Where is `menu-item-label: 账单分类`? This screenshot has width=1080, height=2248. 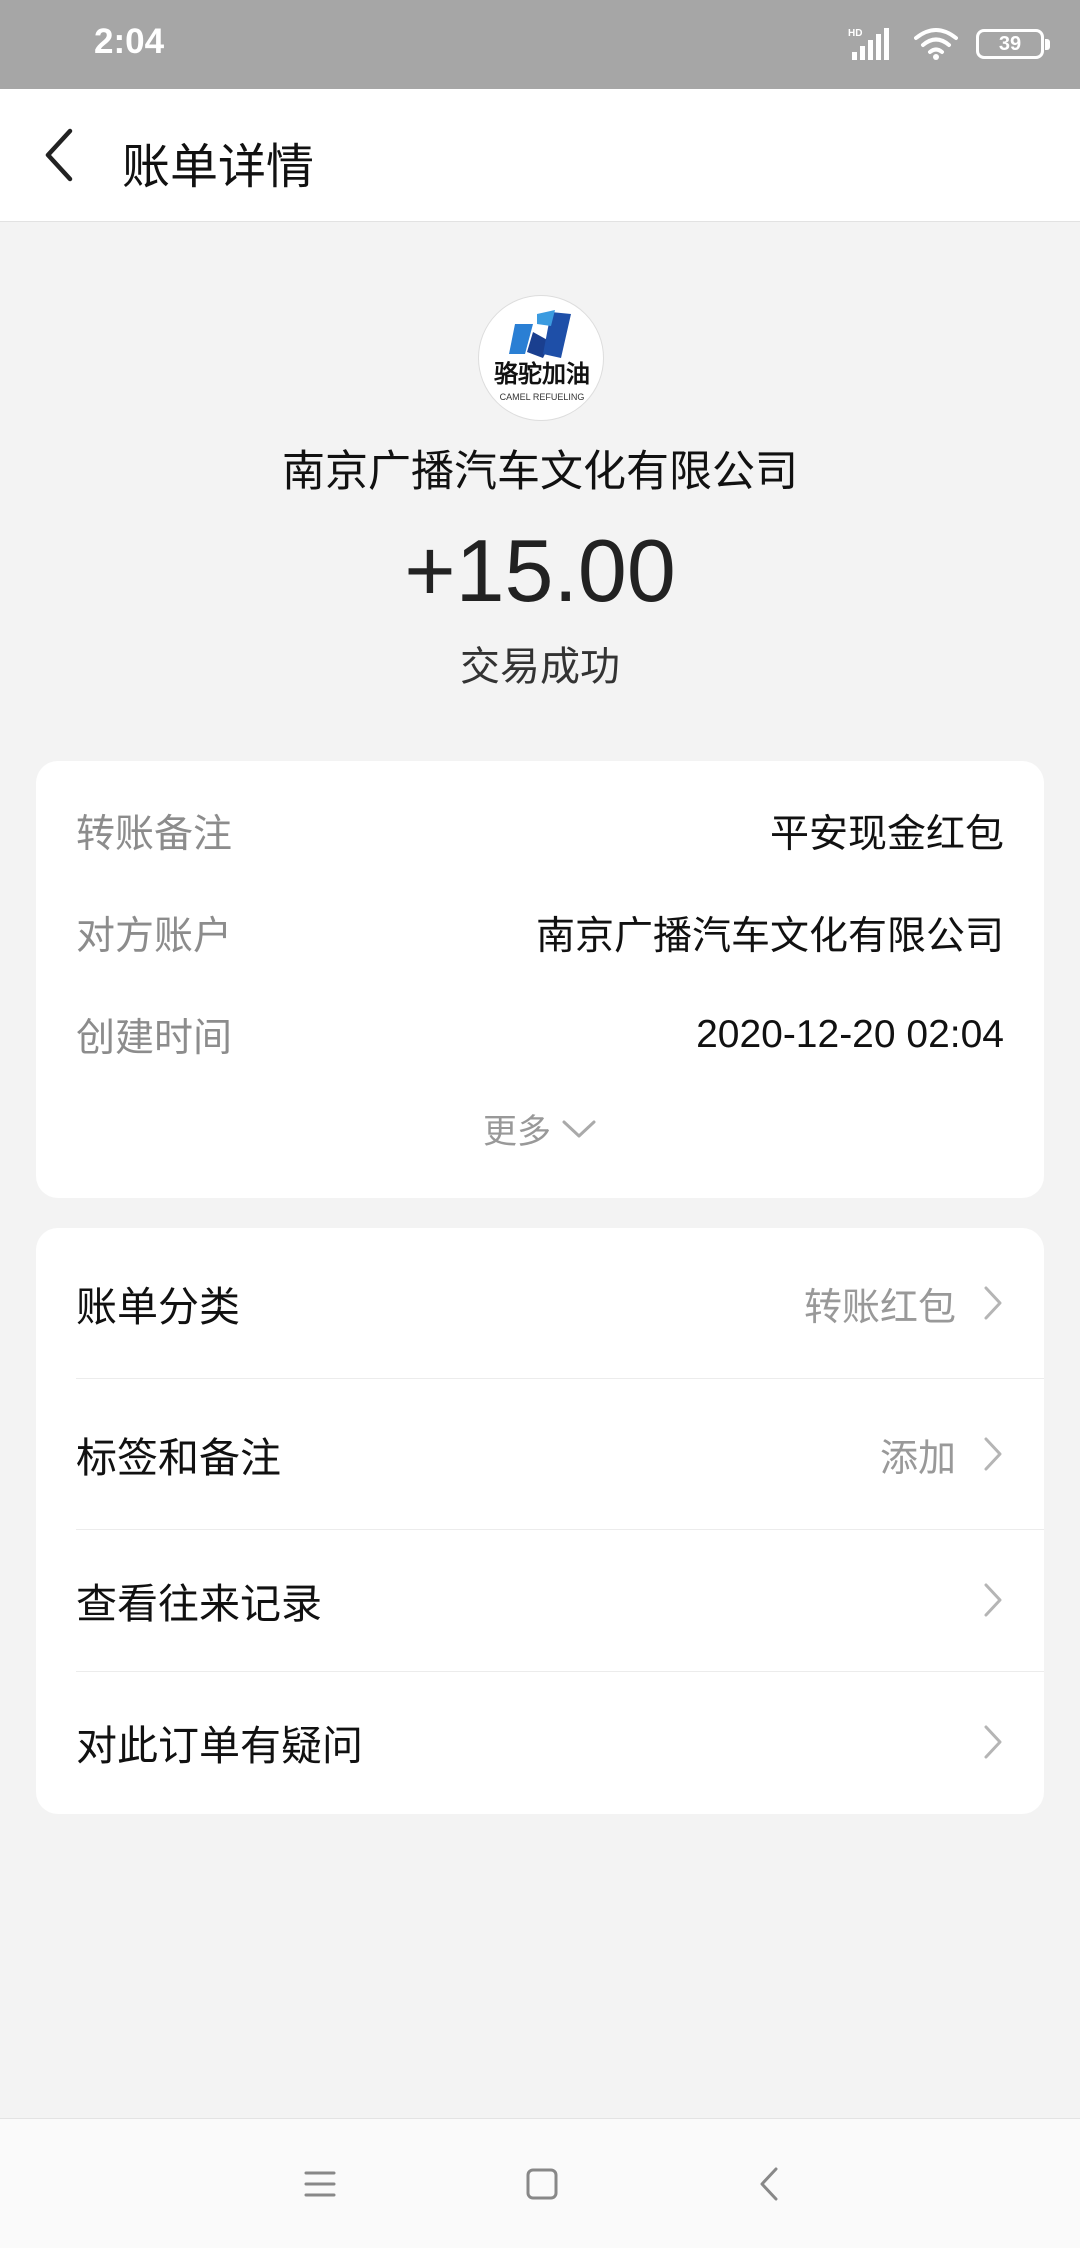
menu-item-label: 账单分类 is located at coordinates (158, 1307).